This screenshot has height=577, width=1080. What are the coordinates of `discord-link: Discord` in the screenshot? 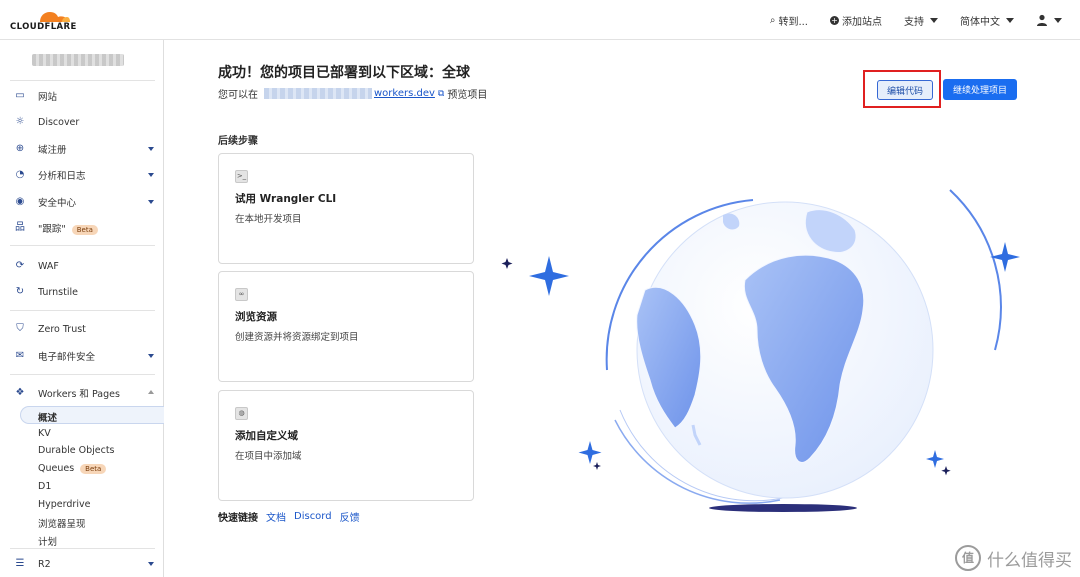 It's located at (313, 516).